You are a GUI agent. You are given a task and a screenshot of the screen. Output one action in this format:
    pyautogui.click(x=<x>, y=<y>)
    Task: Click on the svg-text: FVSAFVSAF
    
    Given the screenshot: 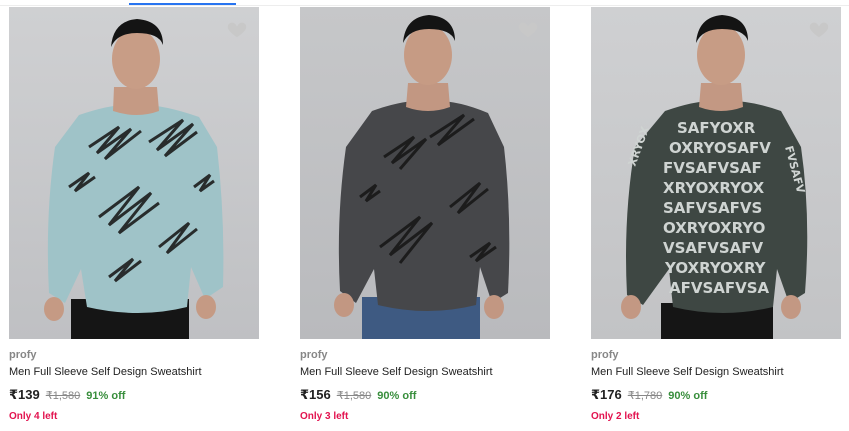 What is the action you would take?
    pyautogui.click(x=712, y=168)
    